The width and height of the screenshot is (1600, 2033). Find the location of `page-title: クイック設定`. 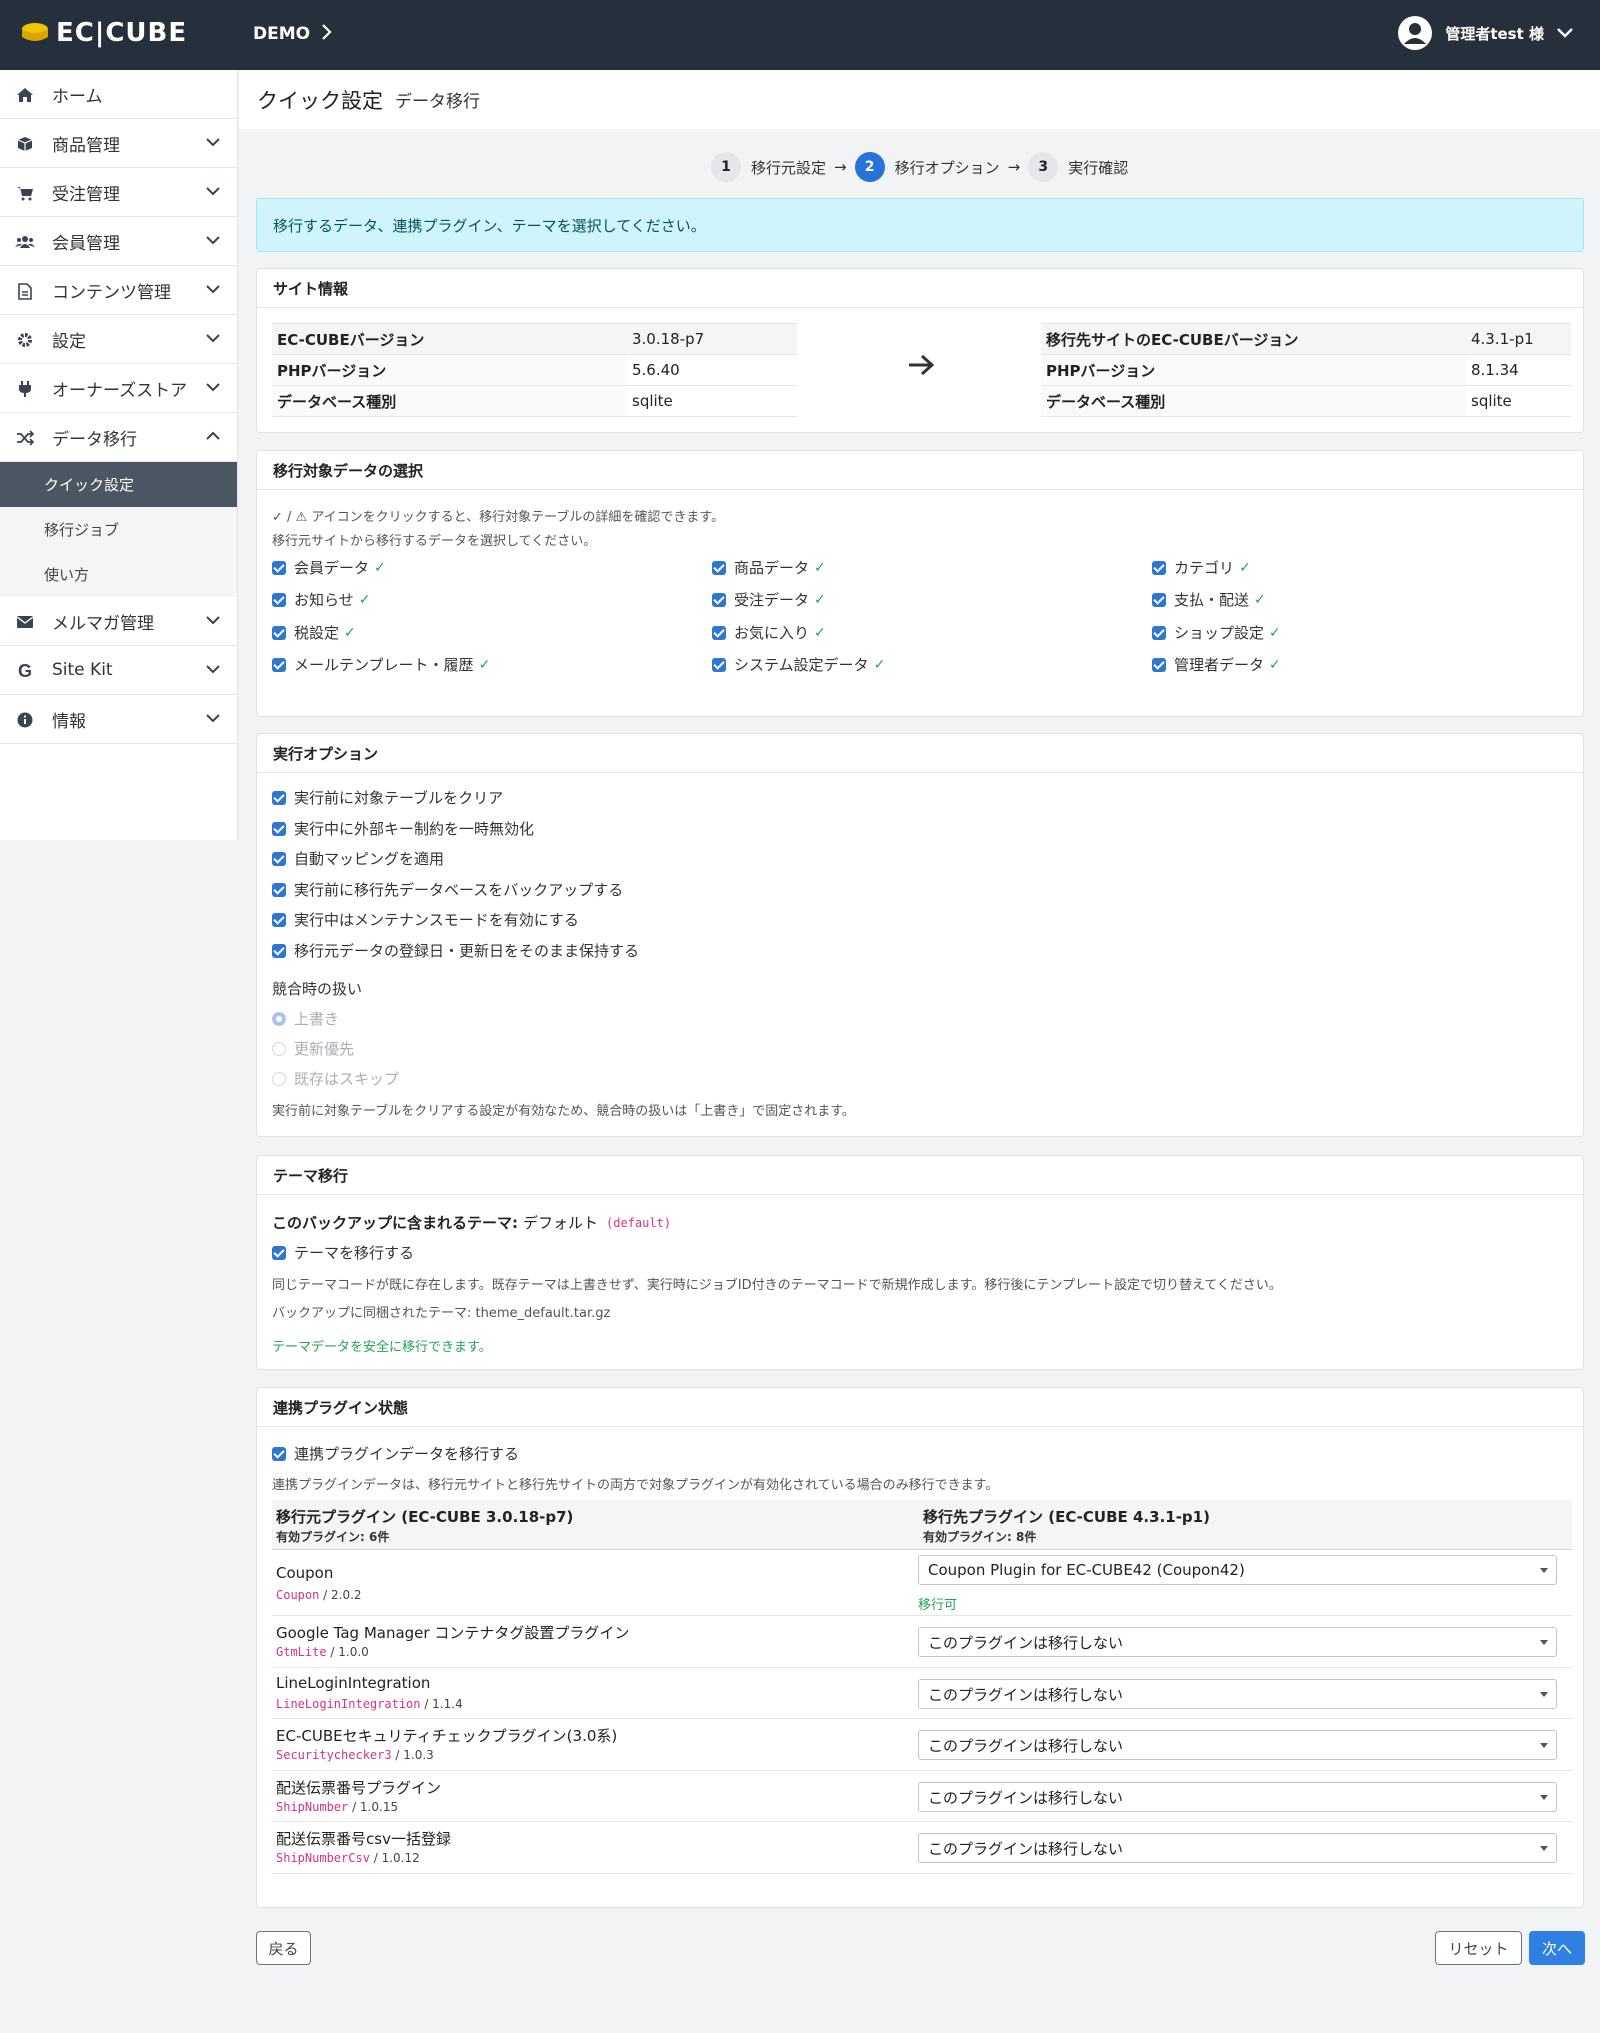

page-title: クイック設定 is located at coordinates (320, 100).